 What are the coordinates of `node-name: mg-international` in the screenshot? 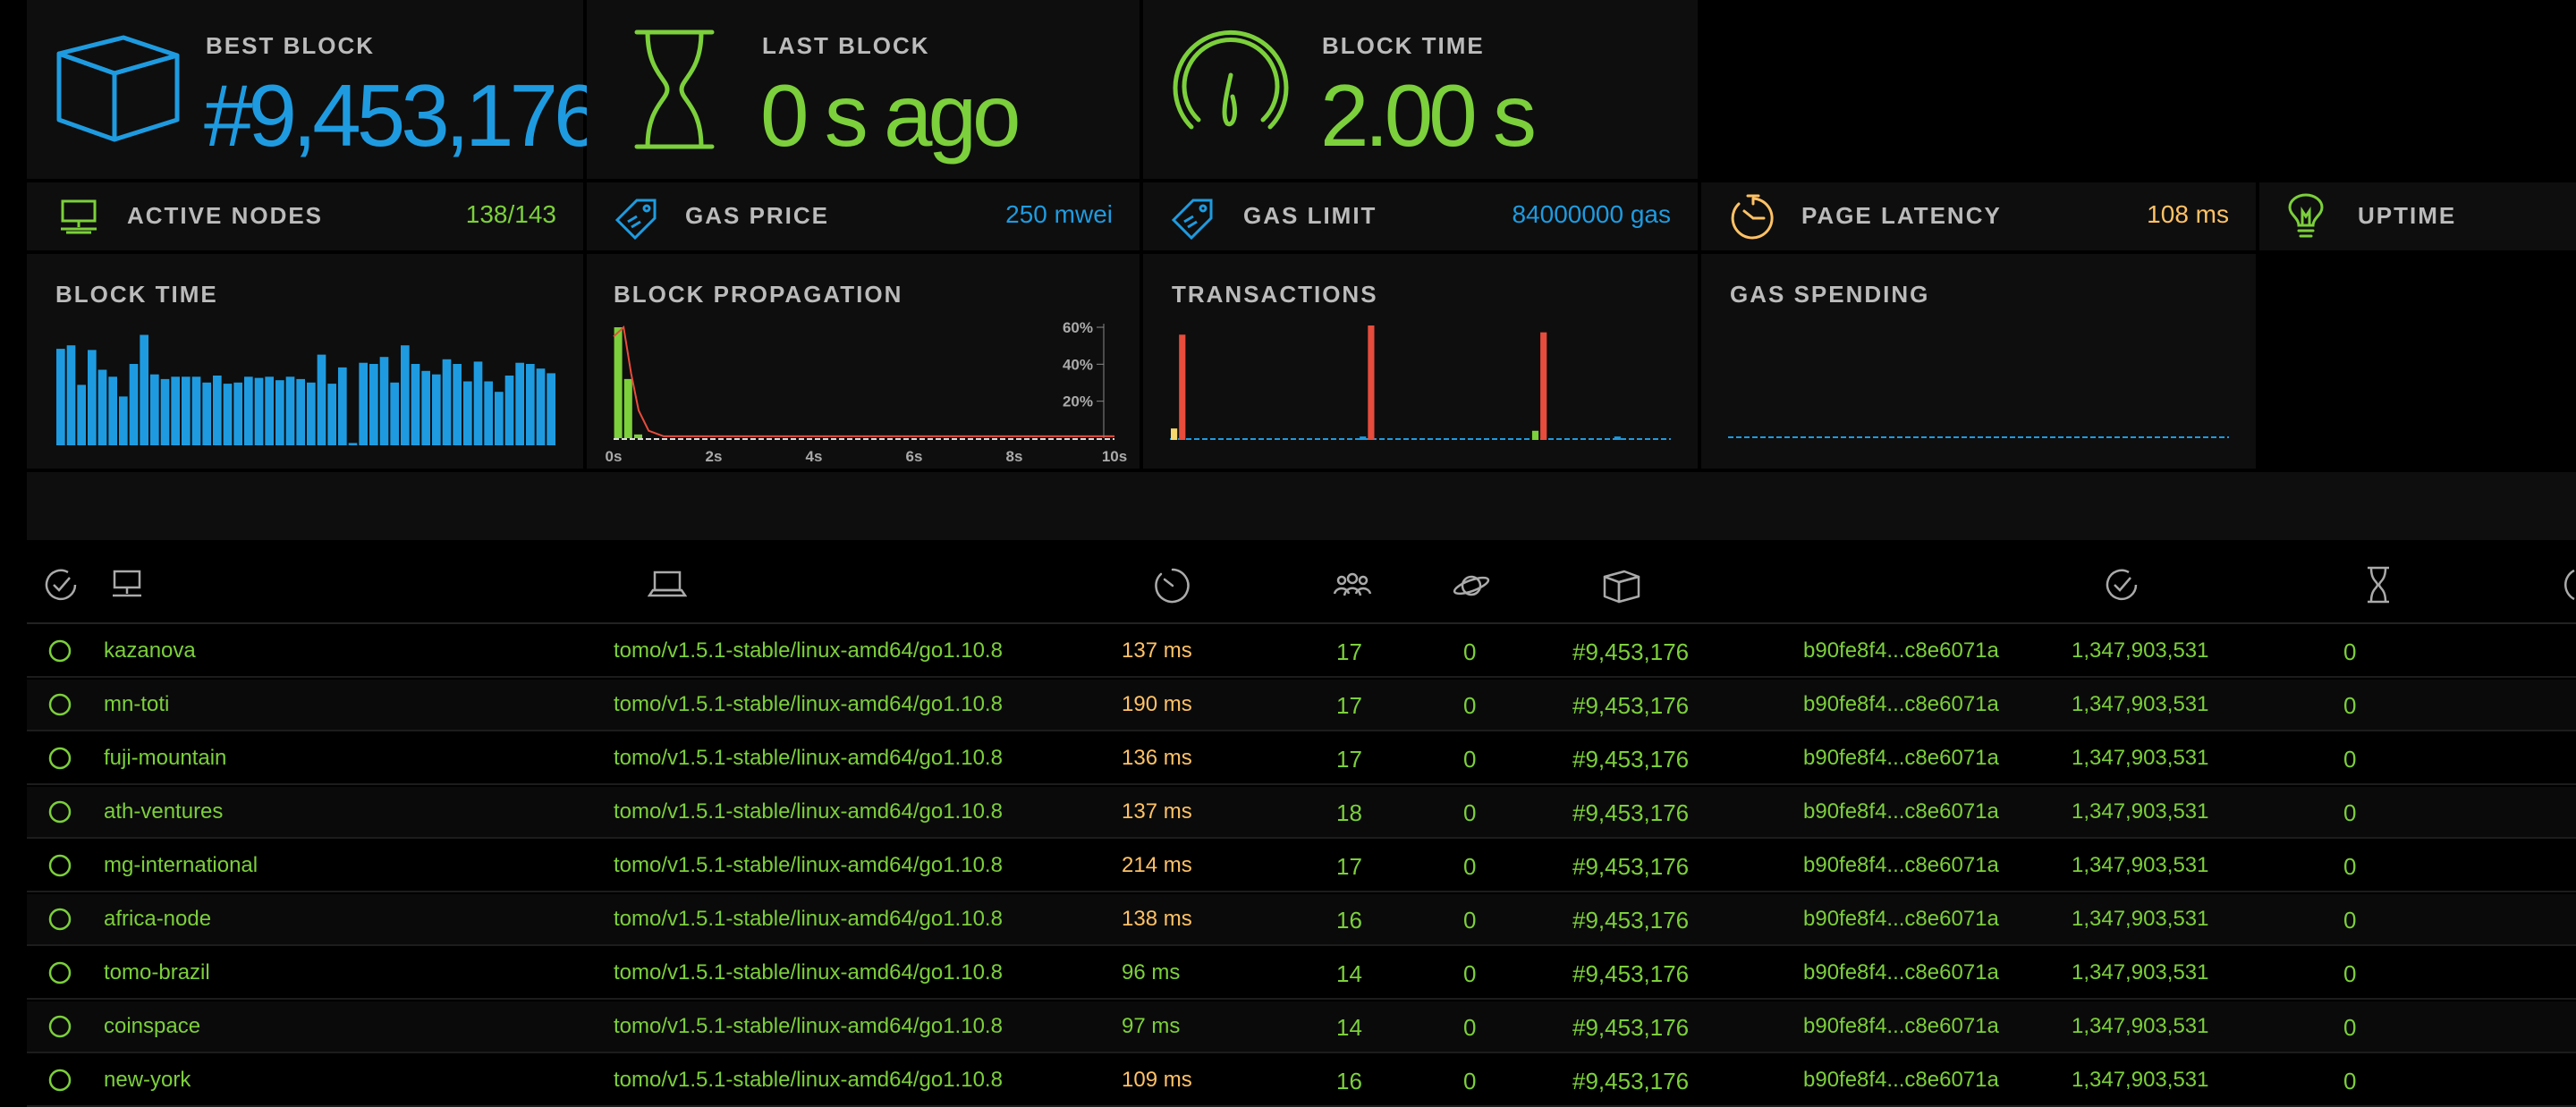 It's located at (181, 865).